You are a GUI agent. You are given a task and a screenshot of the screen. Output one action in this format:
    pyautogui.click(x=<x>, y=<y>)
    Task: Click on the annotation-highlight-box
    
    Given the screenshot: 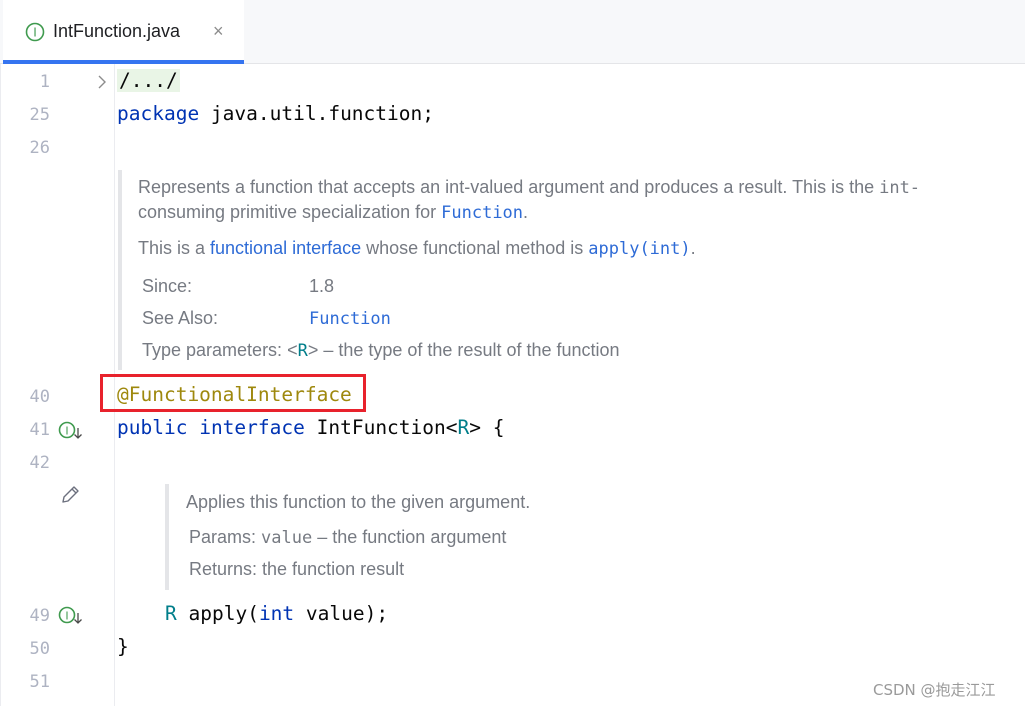 What is the action you would take?
    pyautogui.click(x=233, y=393)
    